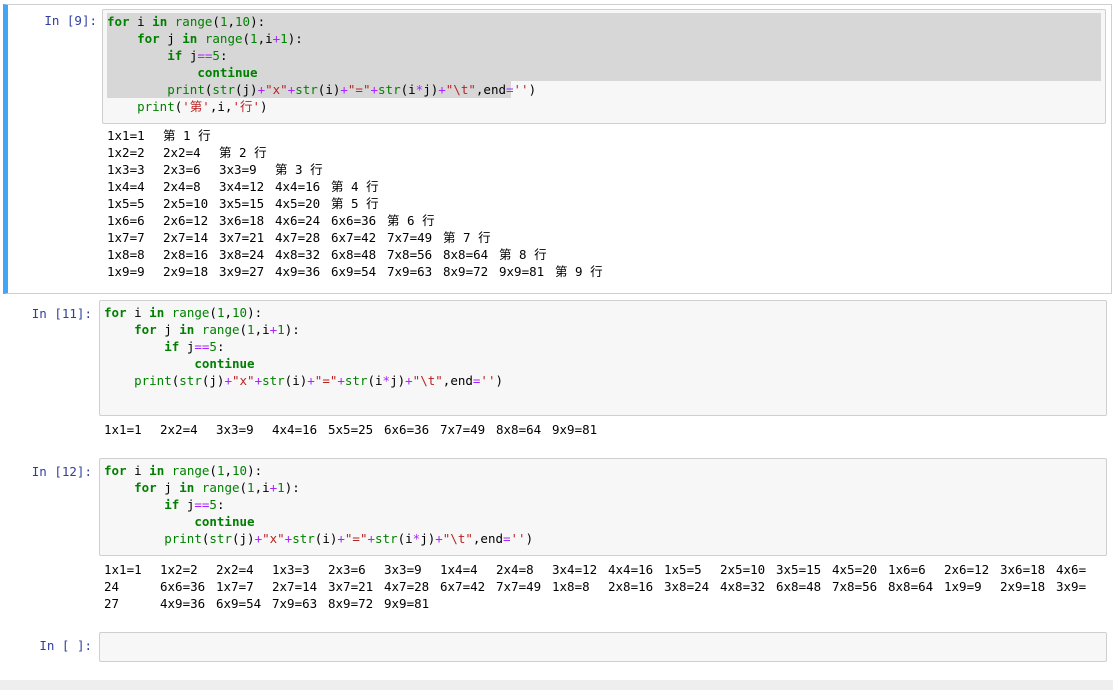 This screenshot has width=1113, height=690. I want to click on output-value: 1x1=1, so click(123, 429).